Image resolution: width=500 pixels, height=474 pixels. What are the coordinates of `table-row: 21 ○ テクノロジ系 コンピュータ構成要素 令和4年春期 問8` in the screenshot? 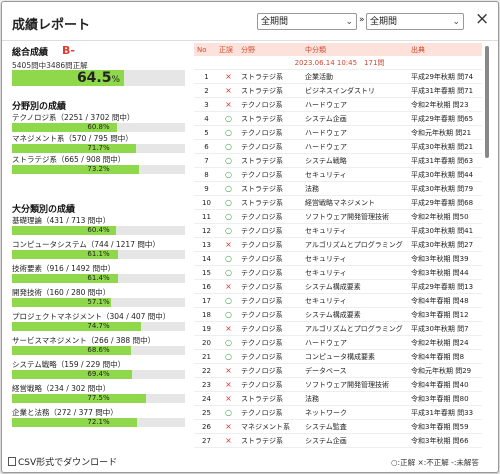 It's located at (338, 356).